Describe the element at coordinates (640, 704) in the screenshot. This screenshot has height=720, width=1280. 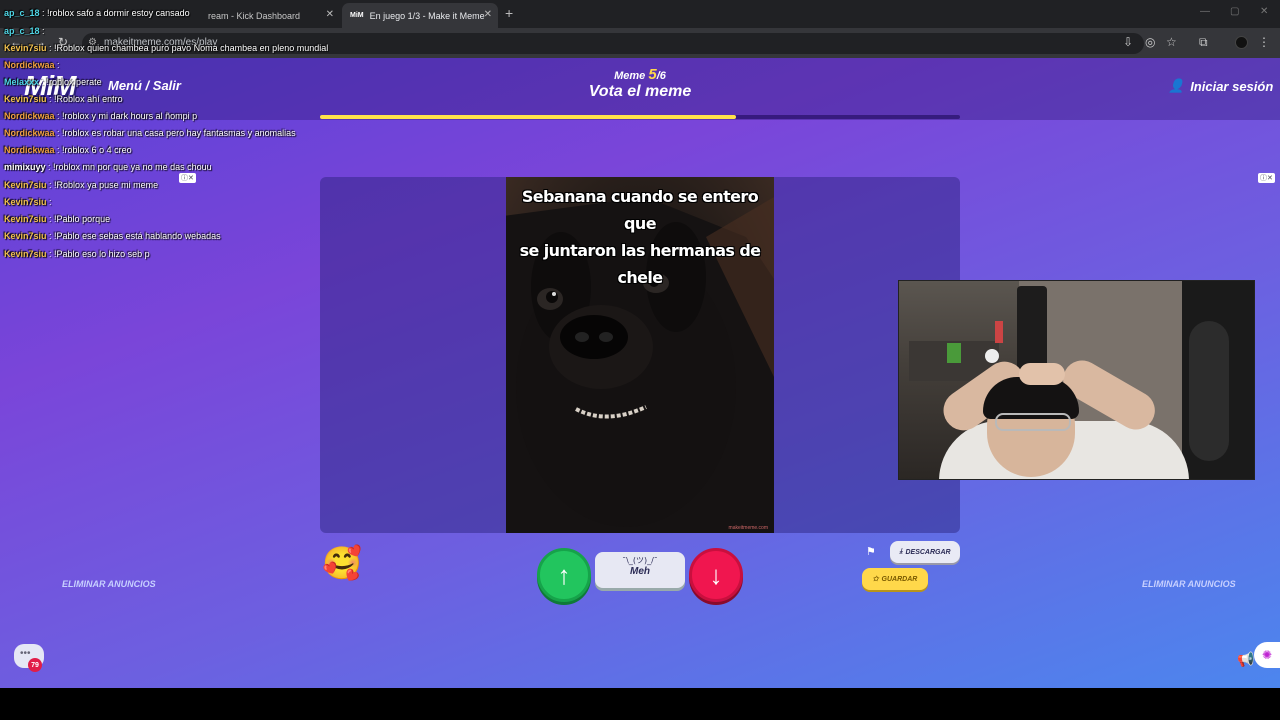
I see `taskbar` at that location.